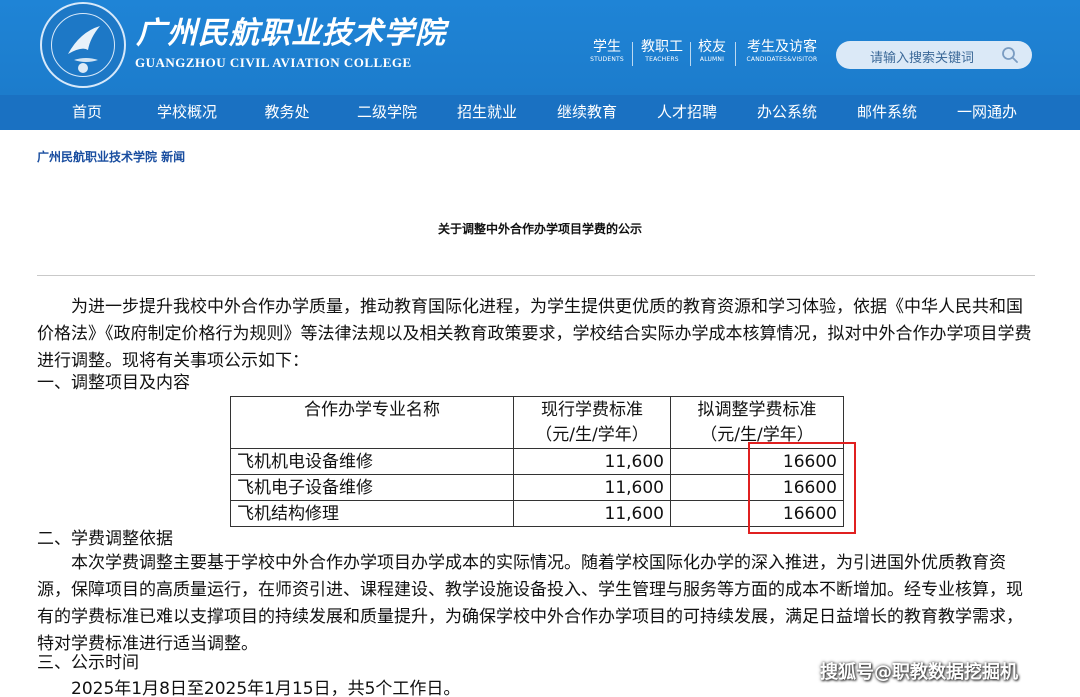 This screenshot has width=1080, height=697. I want to click on nav-item-one-stop: 一网通办, so click(987, 112).